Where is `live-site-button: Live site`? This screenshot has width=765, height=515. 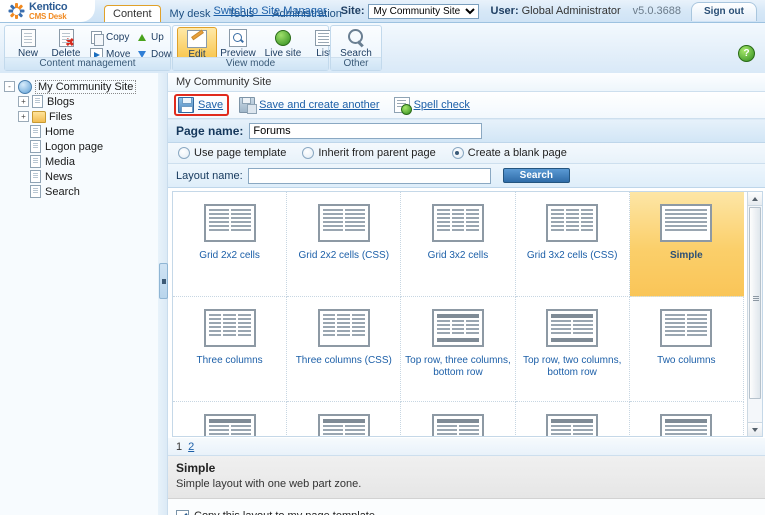
live-site-button: Live site is located at coordinates (283, 43).